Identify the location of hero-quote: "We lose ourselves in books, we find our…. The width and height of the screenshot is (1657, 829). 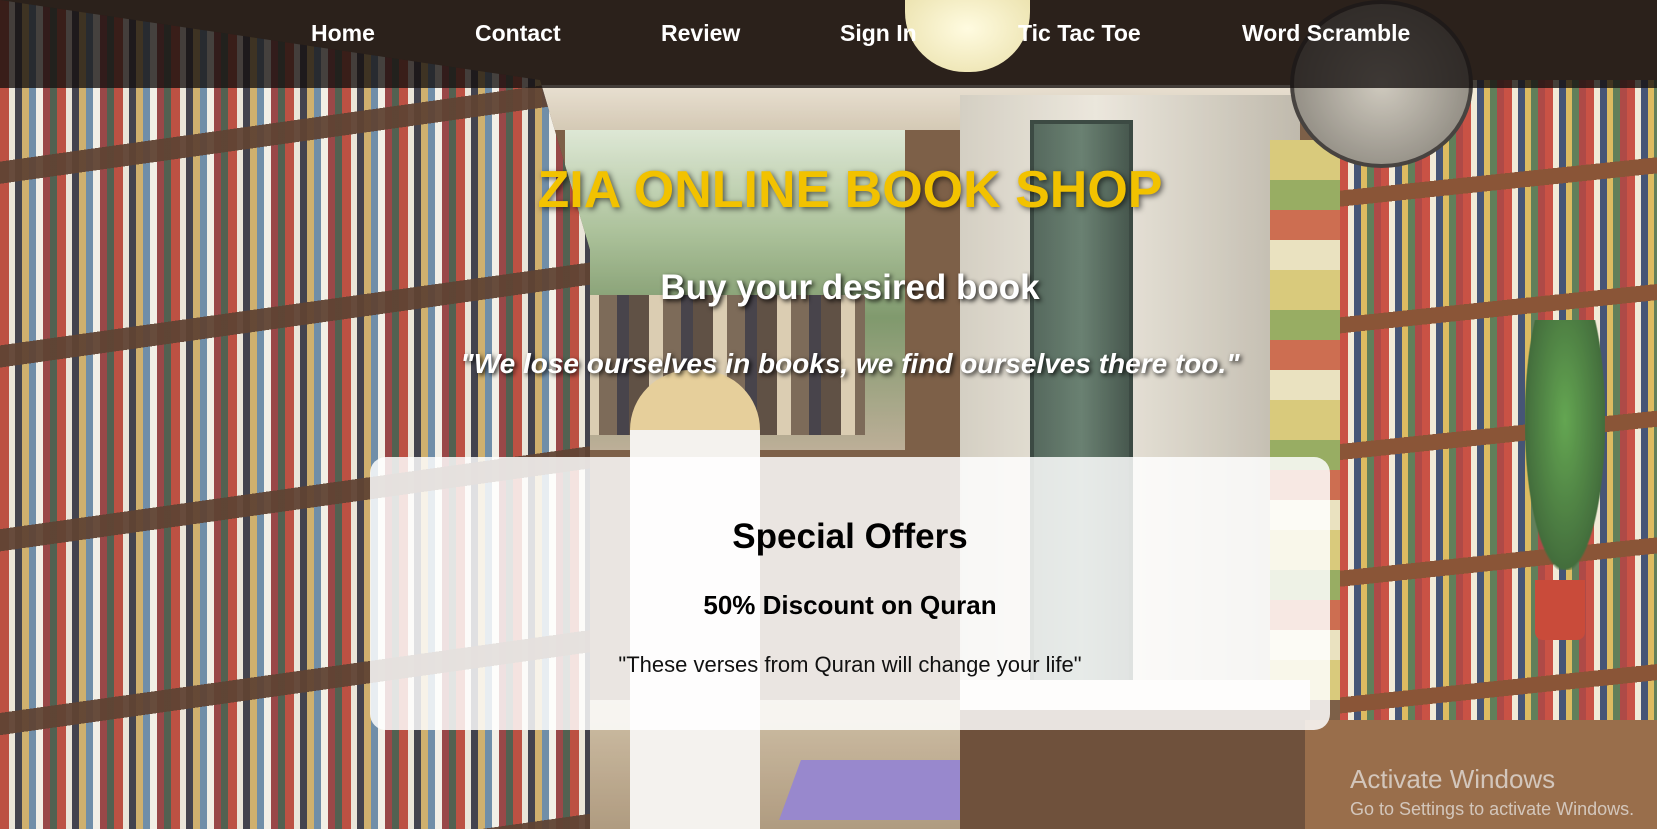
(850, 363).